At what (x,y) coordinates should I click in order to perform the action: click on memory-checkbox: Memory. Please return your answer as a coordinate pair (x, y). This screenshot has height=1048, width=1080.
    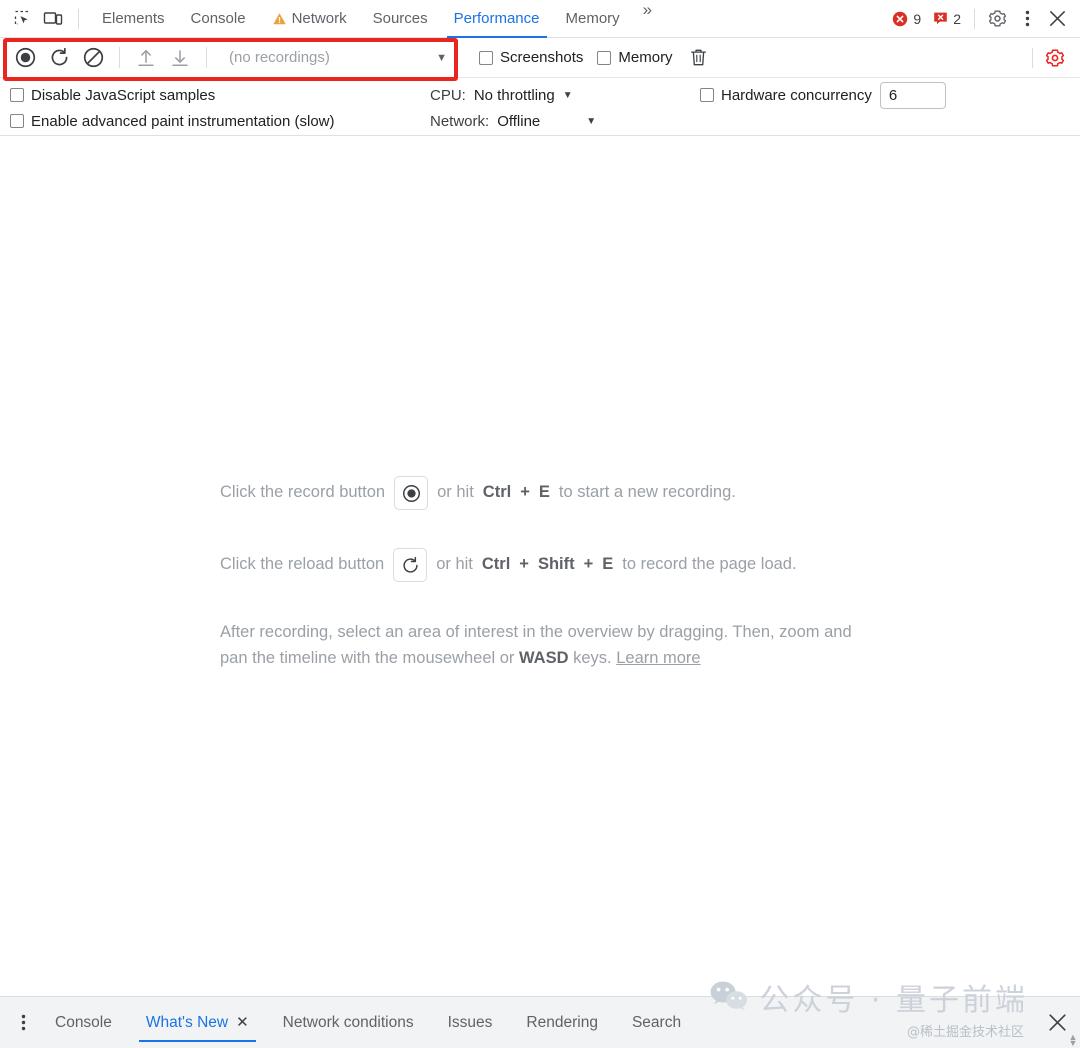
    Looking at the image, I should click on (635, 57).